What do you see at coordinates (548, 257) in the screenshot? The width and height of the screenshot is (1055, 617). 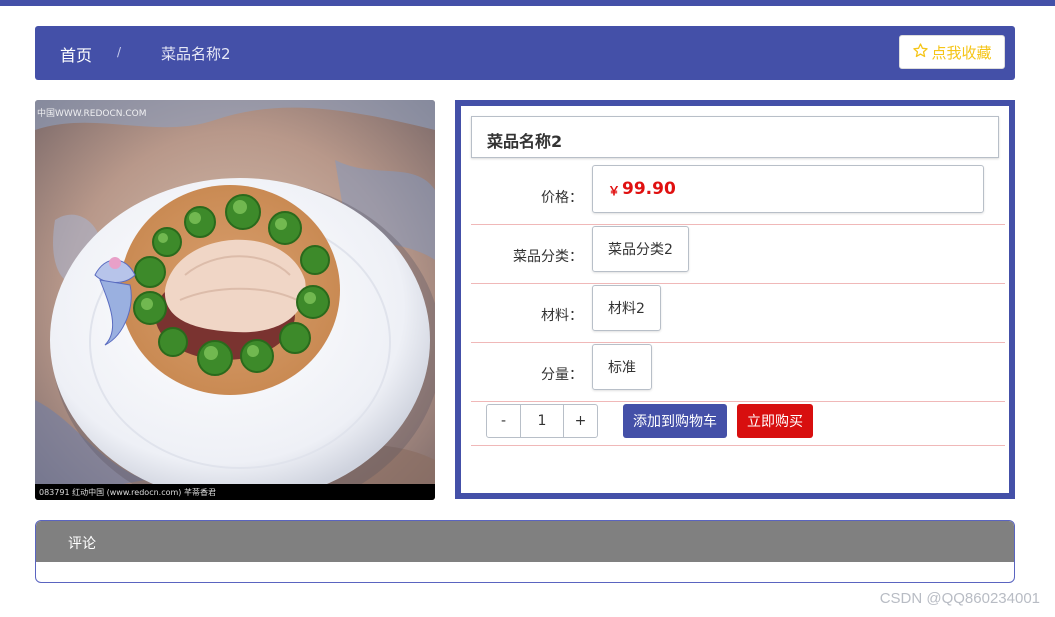 I see `category-label: 菜品分类：` at bounding box center [548, 257].